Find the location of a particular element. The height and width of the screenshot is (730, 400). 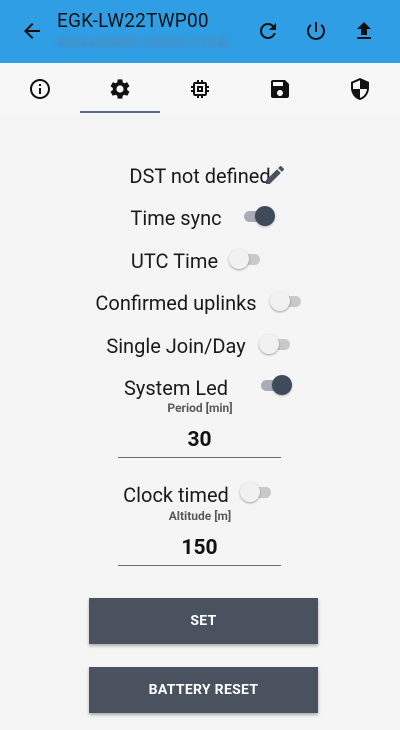

altitude-label: Altitude [m] is located at coordinates (200, 516).